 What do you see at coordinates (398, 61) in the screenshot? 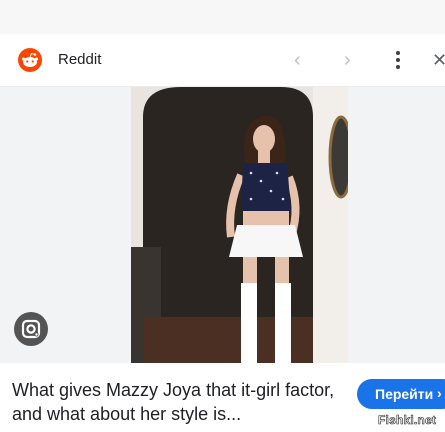
I see `more-vert-icon` at bounding box center [398, 61].